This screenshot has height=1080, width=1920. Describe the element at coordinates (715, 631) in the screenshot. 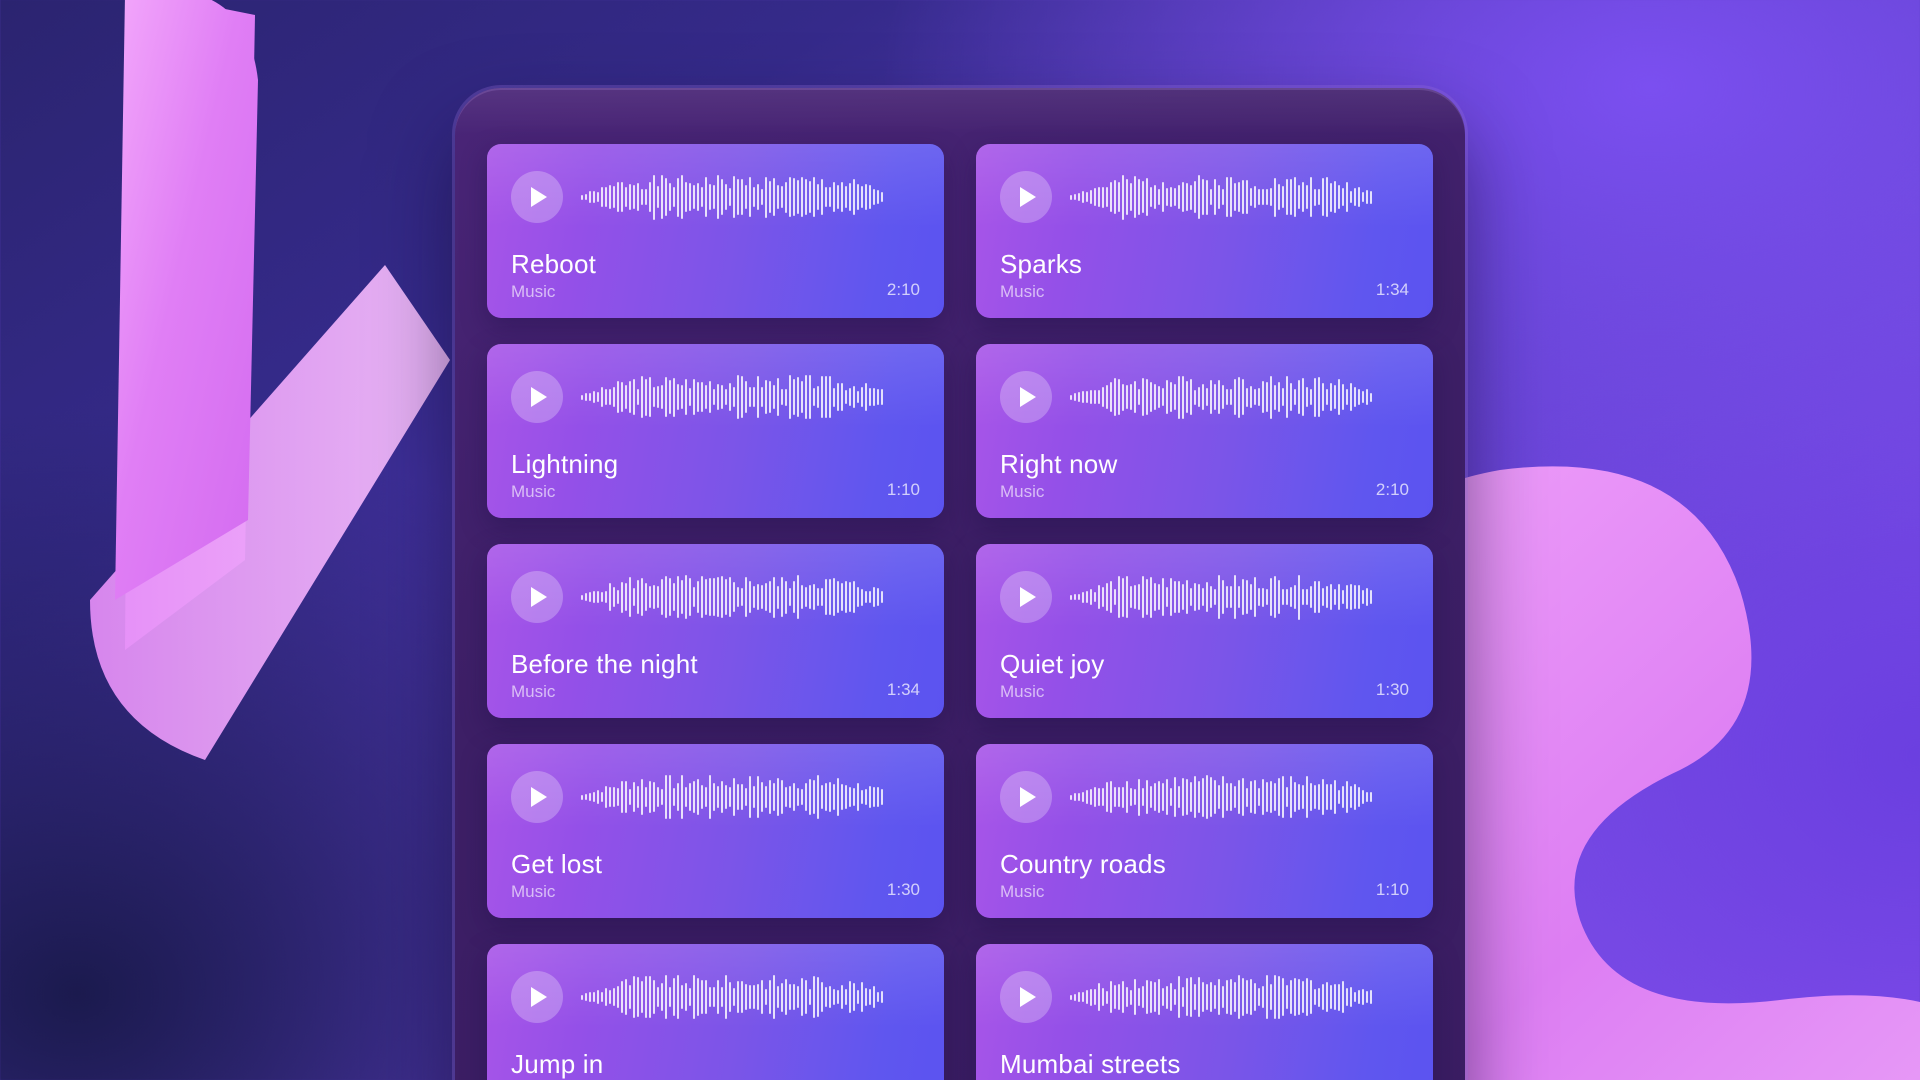

I see `track-card: Before the night Music 1:34` at that location.